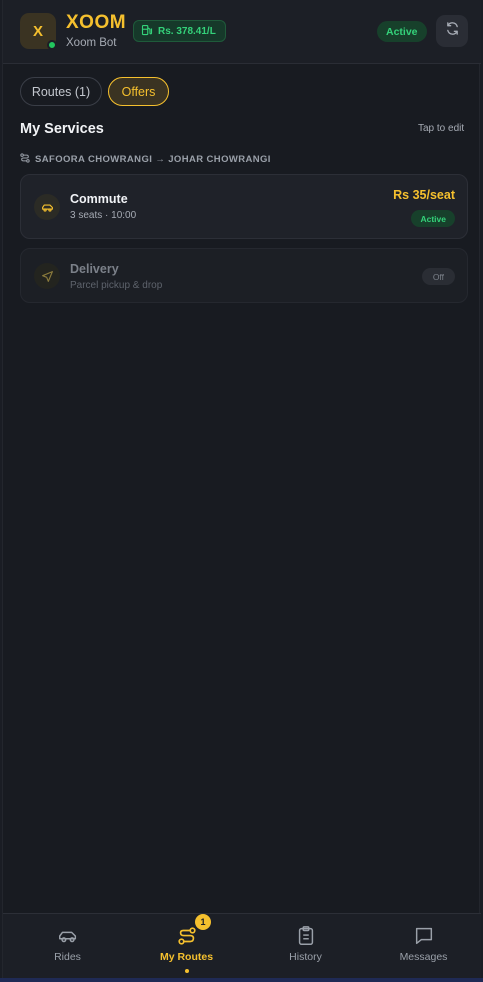  What do you see at coordinates (99, 199) in the screenshot?
I see `service-name: Commute` at bounding box center [99, 199].